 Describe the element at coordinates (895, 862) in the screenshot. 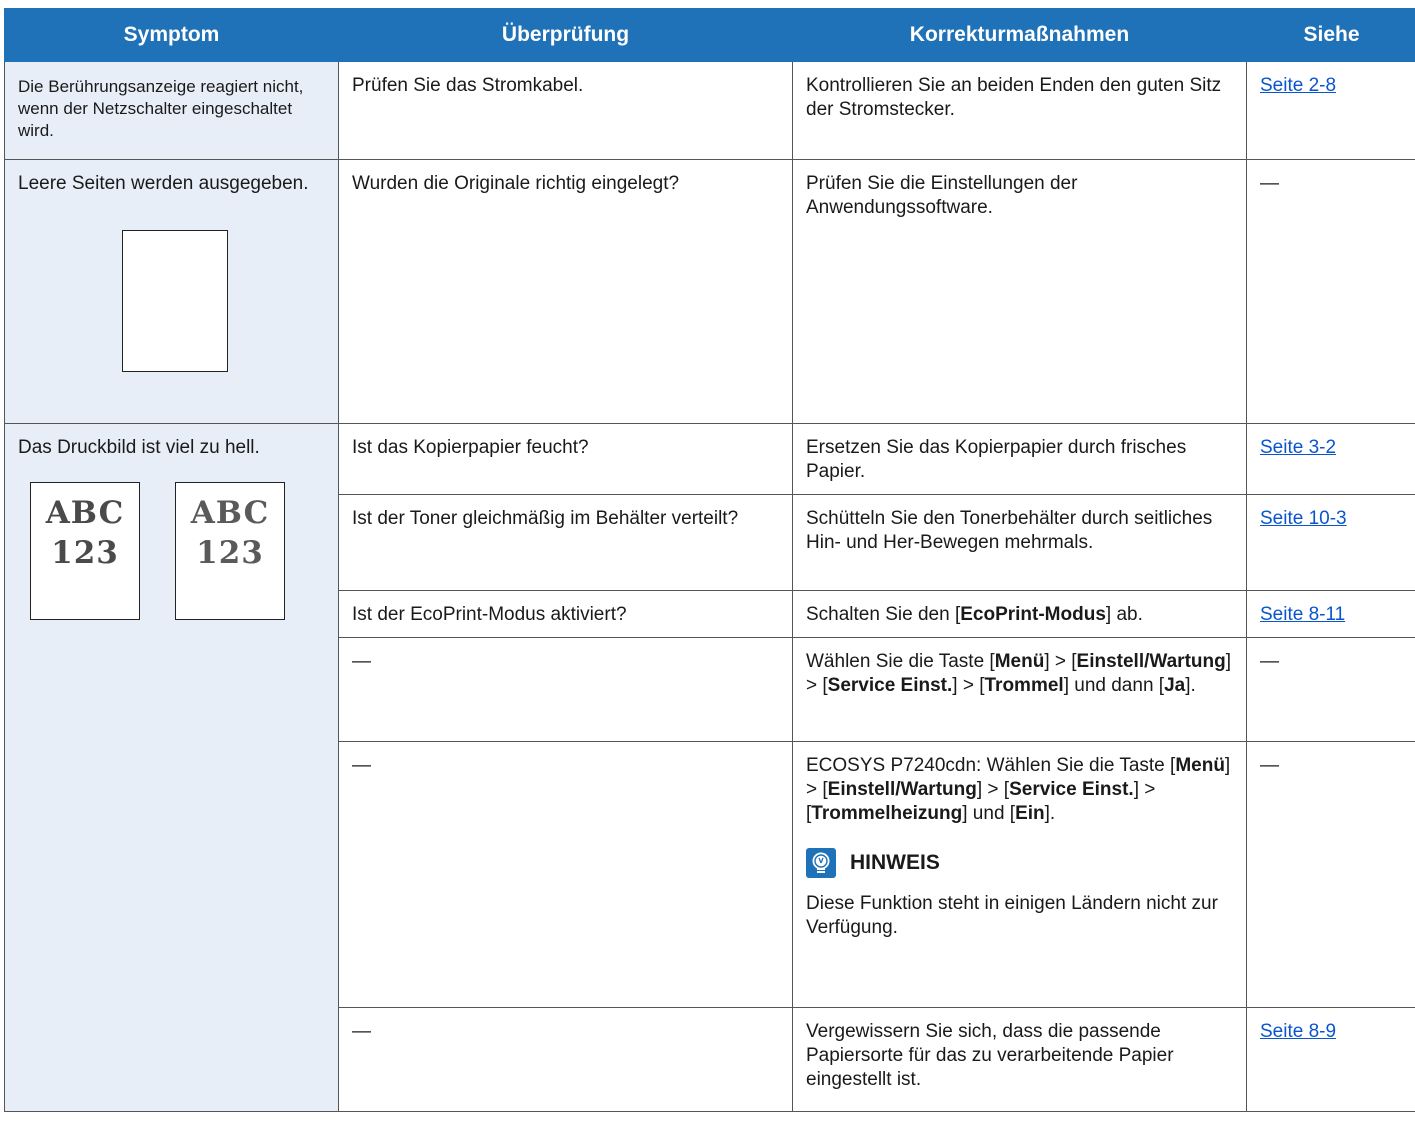

I see `note-title: HINWEIS` at that location.